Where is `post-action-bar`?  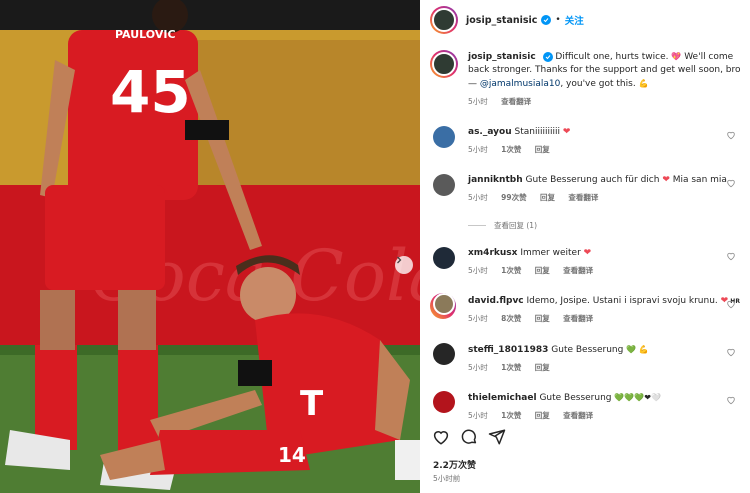
post-action-bar is located at coordinates (469, 437).